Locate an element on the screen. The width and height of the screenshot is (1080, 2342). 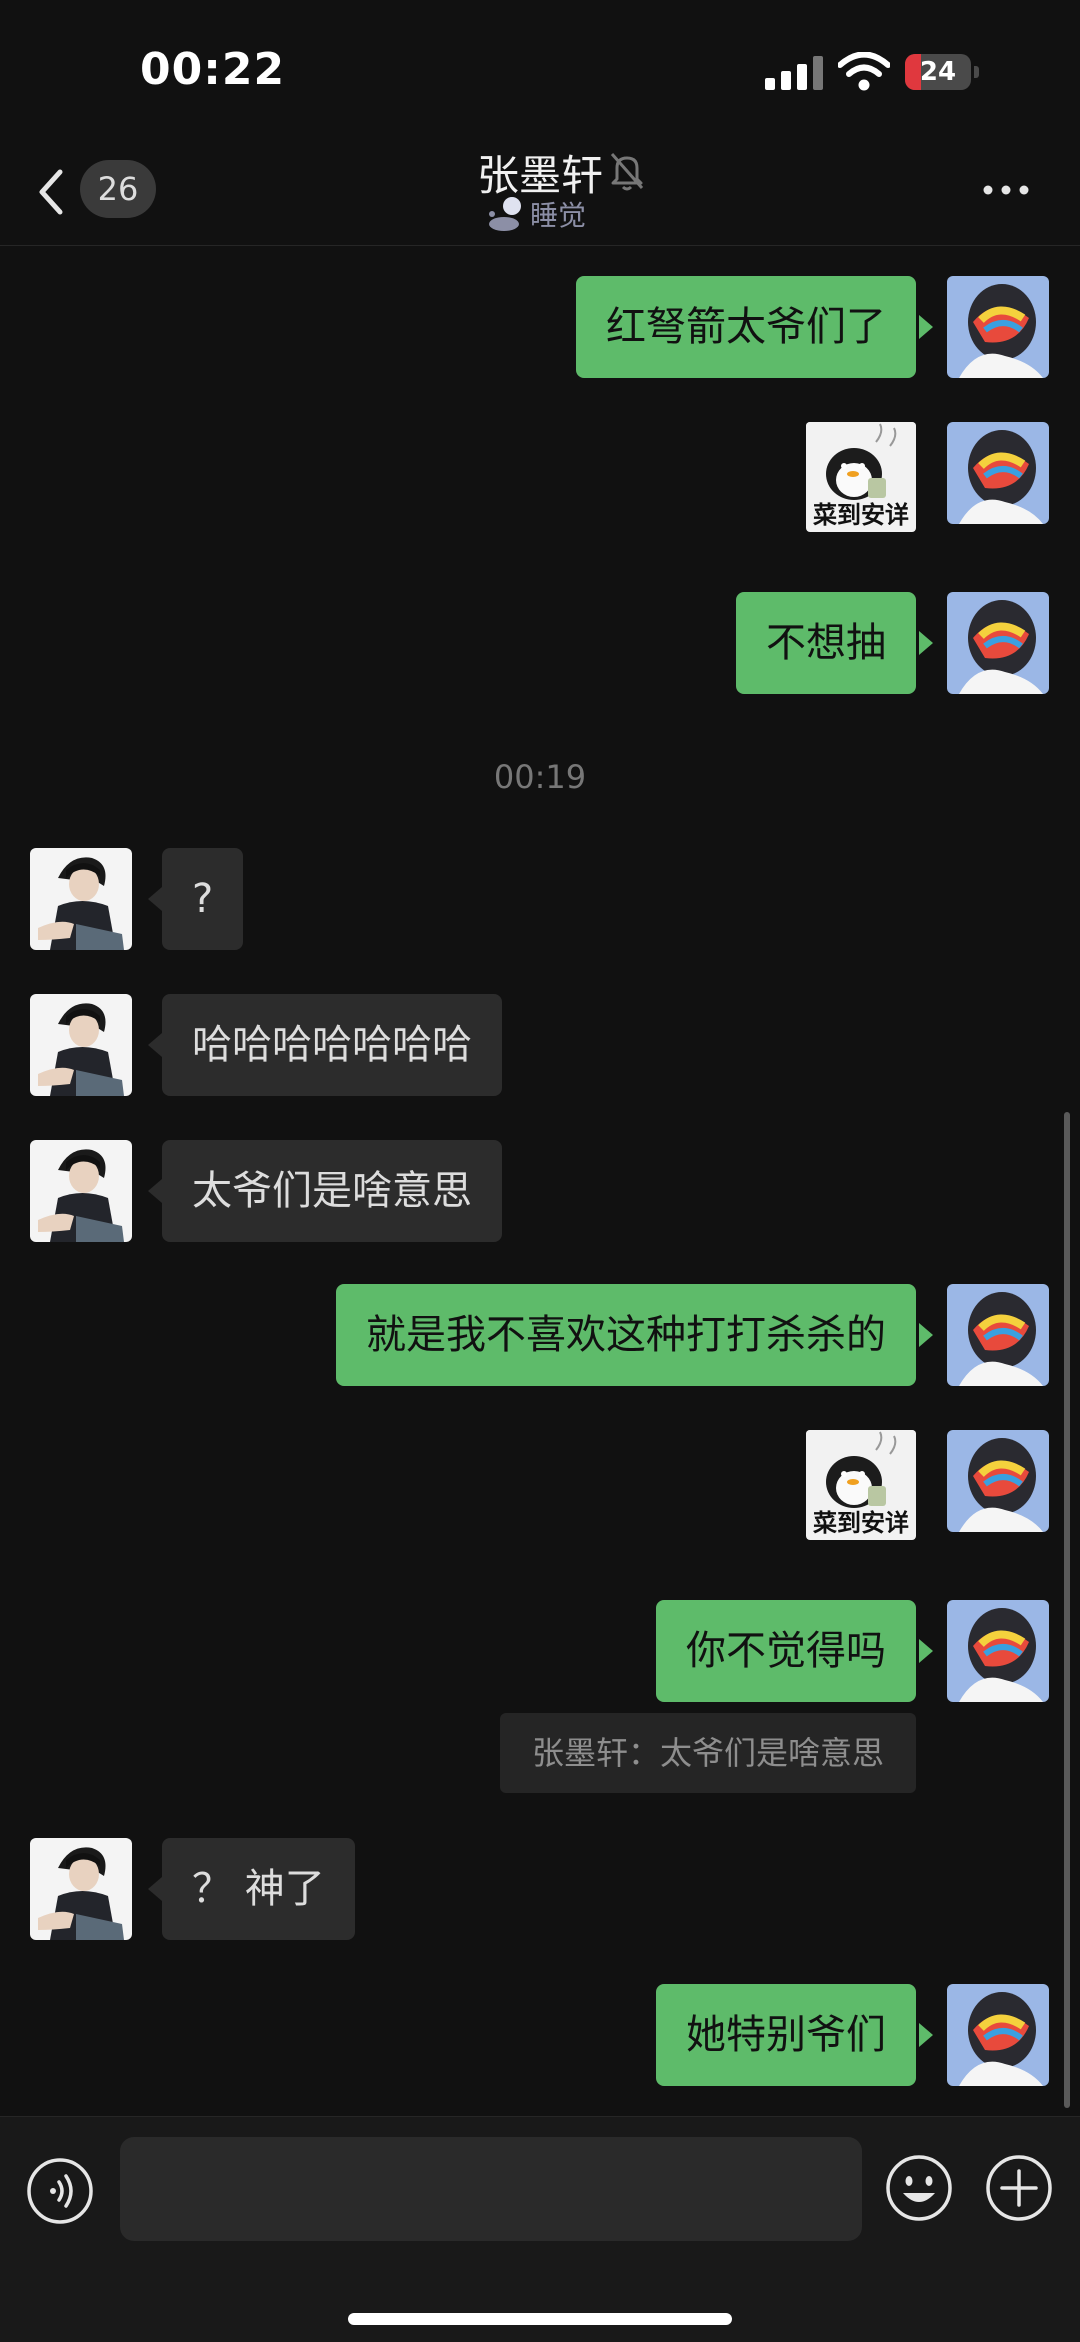
battery-icon: 24 is located at coordinates (943, 73).